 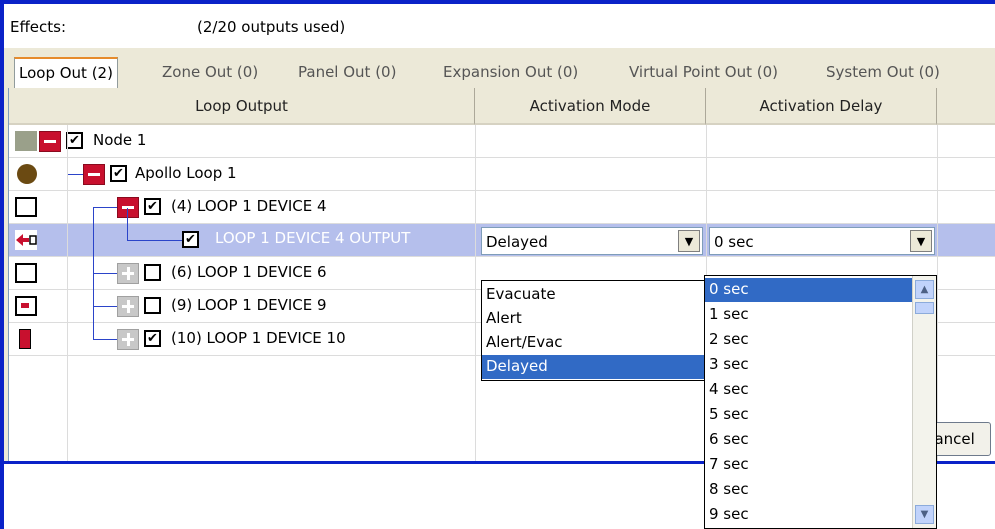 I want to click on device-4-output-label: LOOP 1 DEVICE 4 OUTPUT, so click(x=313, y=238).